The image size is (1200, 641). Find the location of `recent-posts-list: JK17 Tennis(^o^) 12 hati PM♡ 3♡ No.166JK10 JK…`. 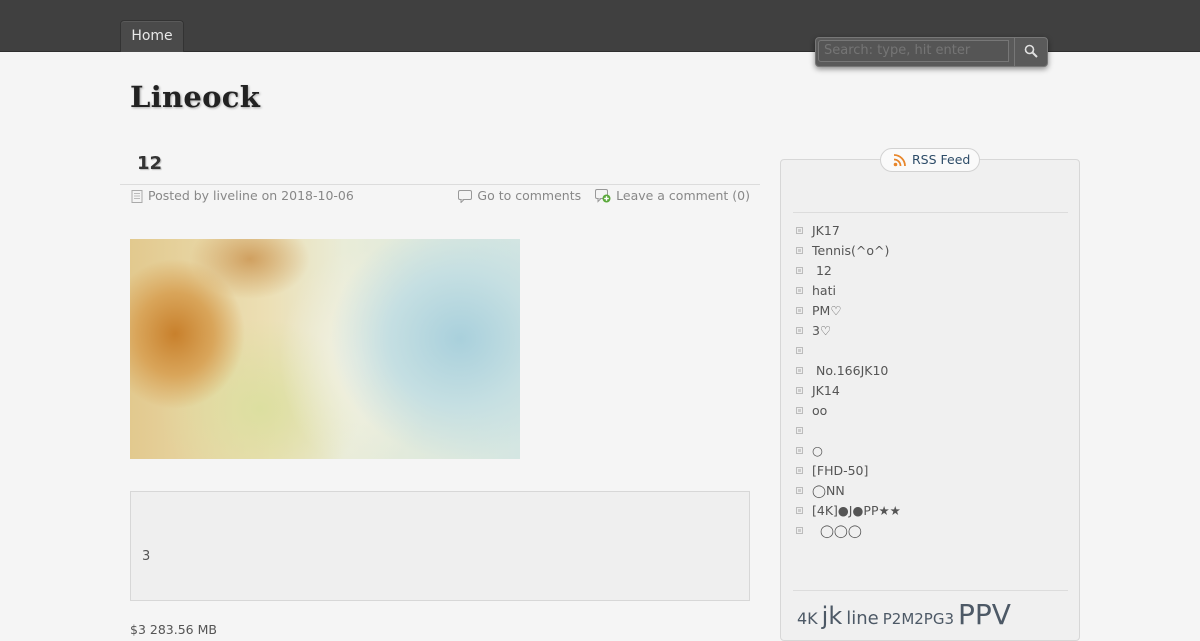

recent-posts-list: JK17 Tennis(^o^) 12 hati PM♡ 3♡ No.166JK10 JK… is located at coordinates (848, 381).